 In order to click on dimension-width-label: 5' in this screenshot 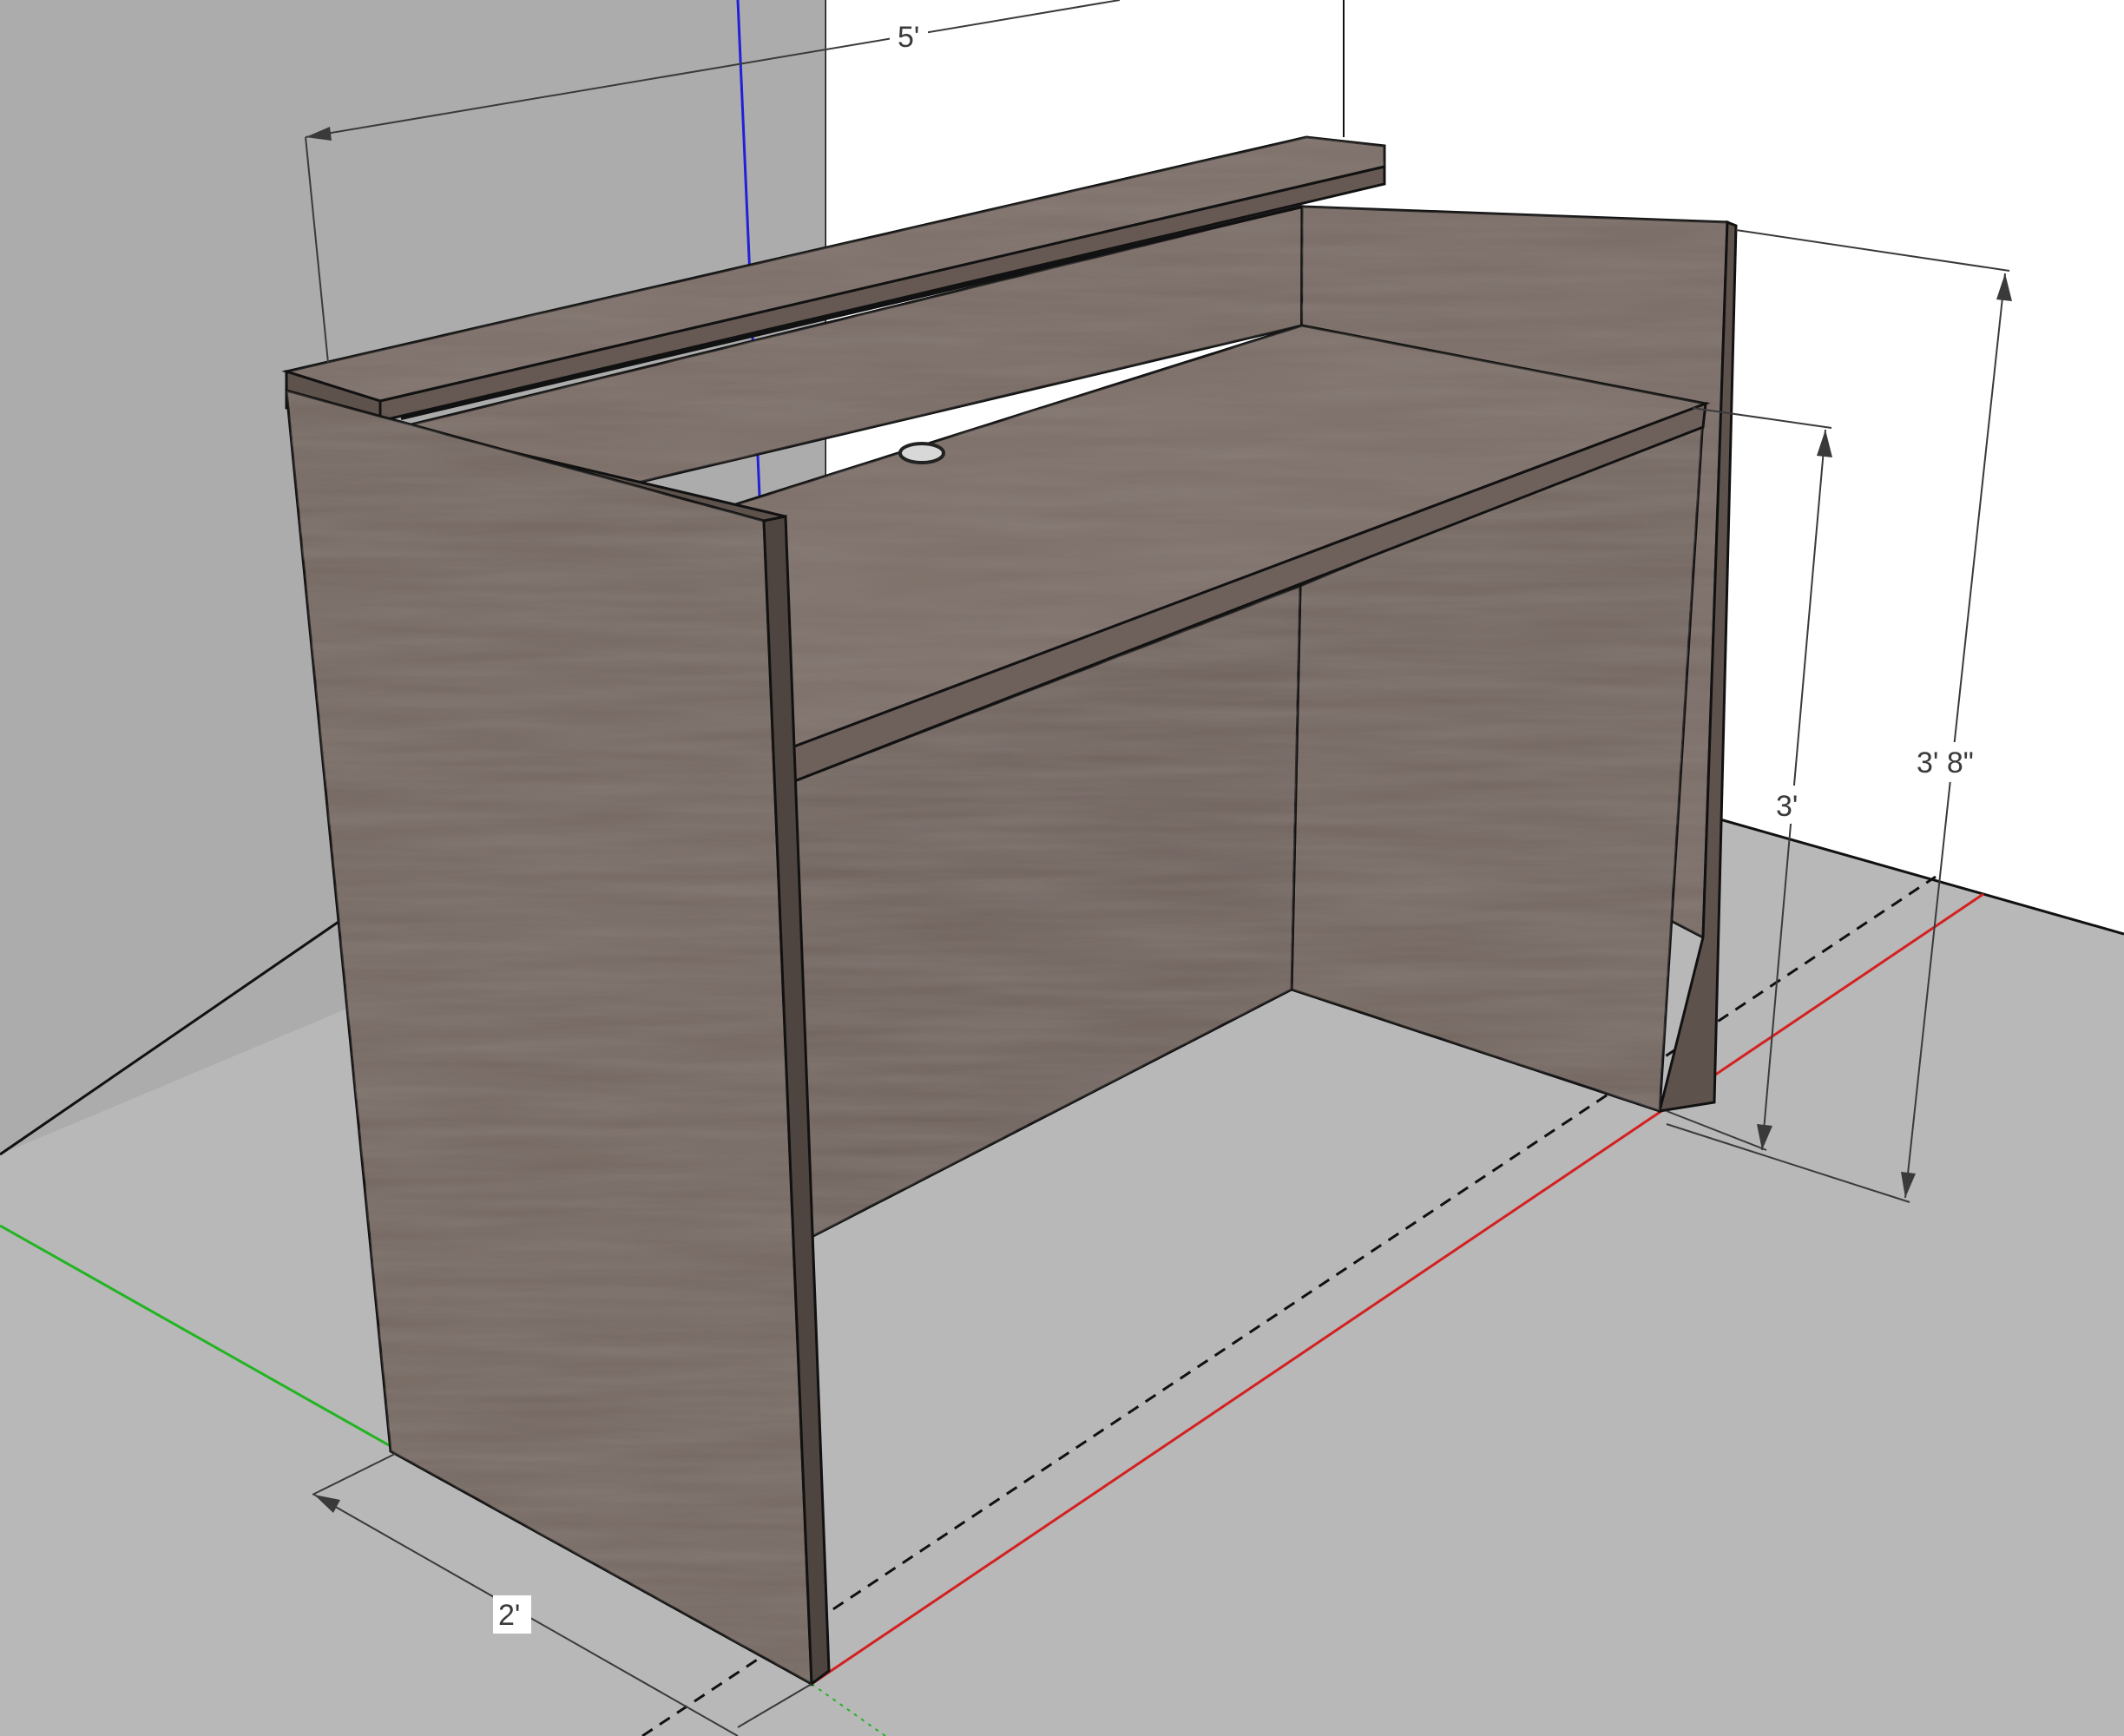, I will do `click(908, 37)`.